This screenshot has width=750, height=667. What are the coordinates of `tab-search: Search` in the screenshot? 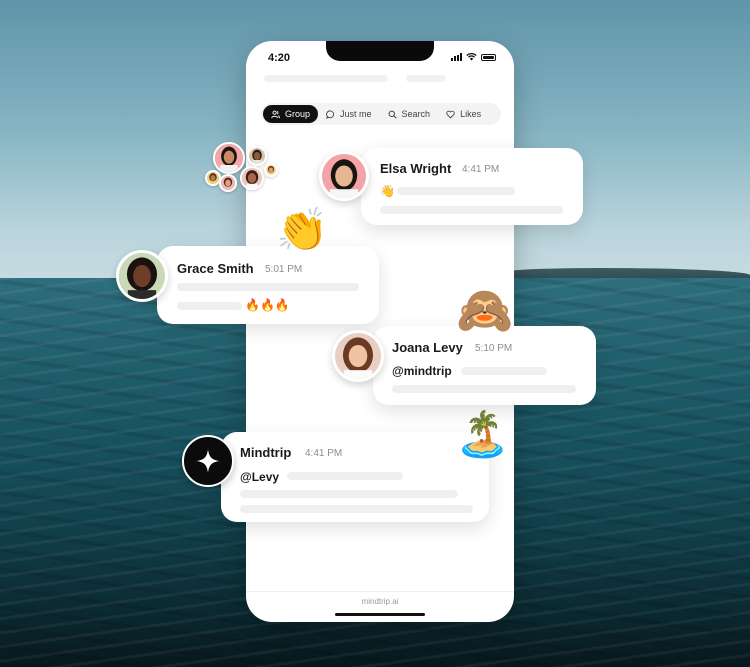 It's located at (409, 114).